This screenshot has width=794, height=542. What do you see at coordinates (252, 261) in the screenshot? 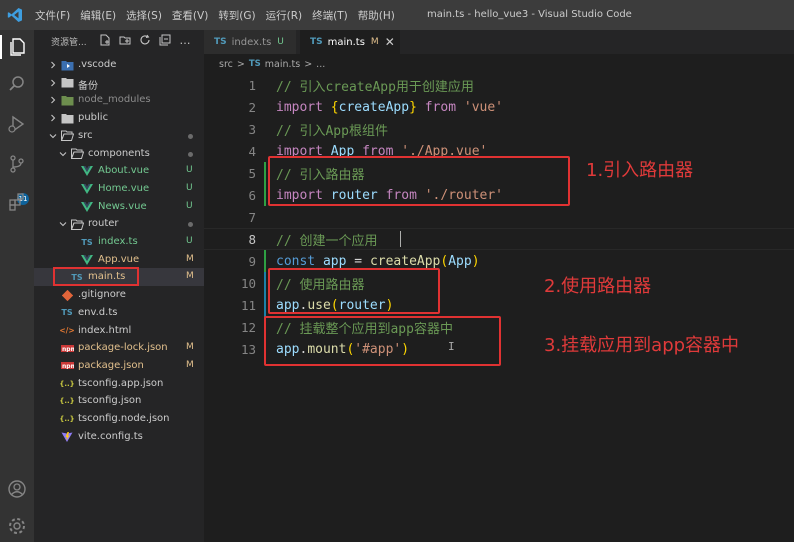
I see `line-number: 9` at bounding box center [252, 261].